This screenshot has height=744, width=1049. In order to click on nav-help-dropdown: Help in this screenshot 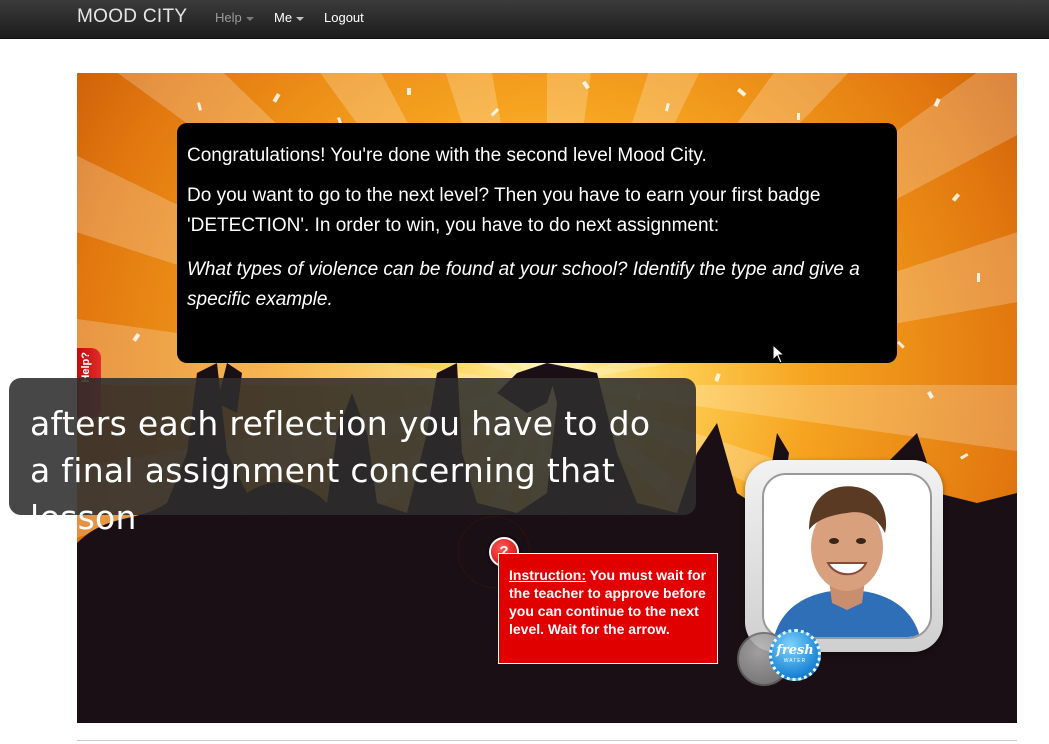, I will do `click(234, 17)`.